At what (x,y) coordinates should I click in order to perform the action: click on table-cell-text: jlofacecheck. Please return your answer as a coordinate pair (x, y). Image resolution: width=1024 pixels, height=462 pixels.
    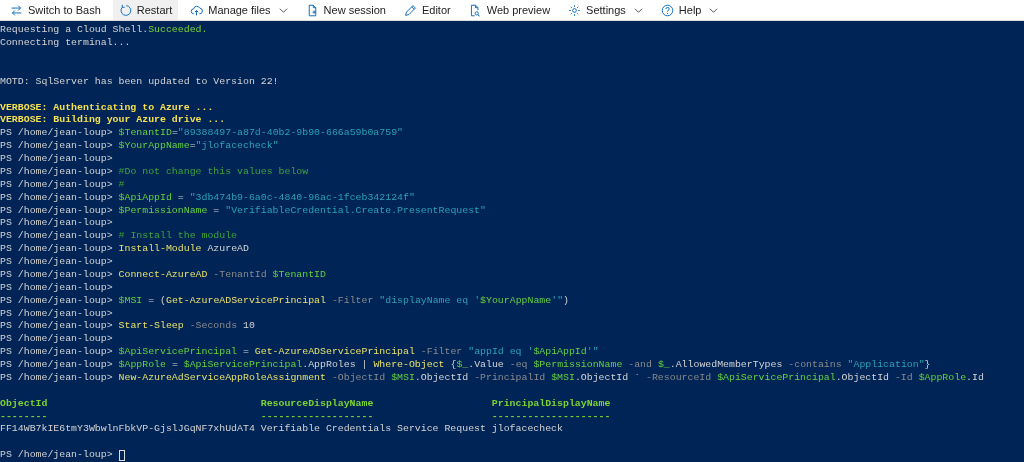
    Looking at the image, I should click on (527, 430).